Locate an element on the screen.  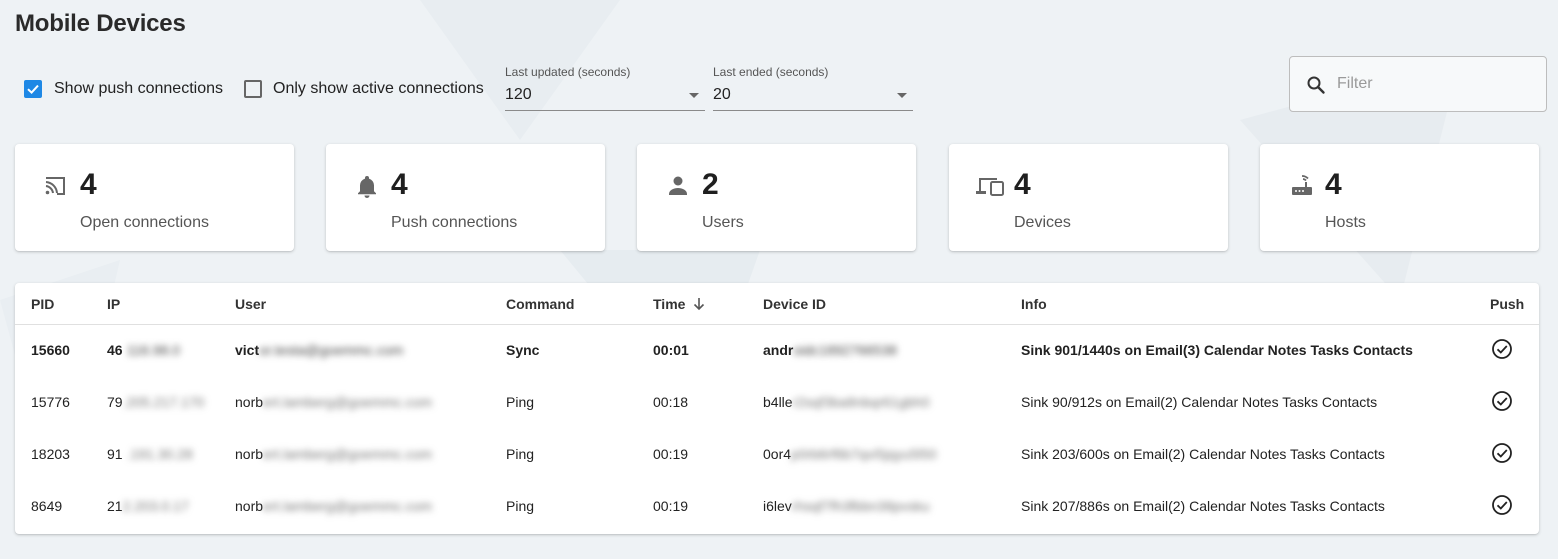
cell-command: Sync is located at coordinates (523, 350).